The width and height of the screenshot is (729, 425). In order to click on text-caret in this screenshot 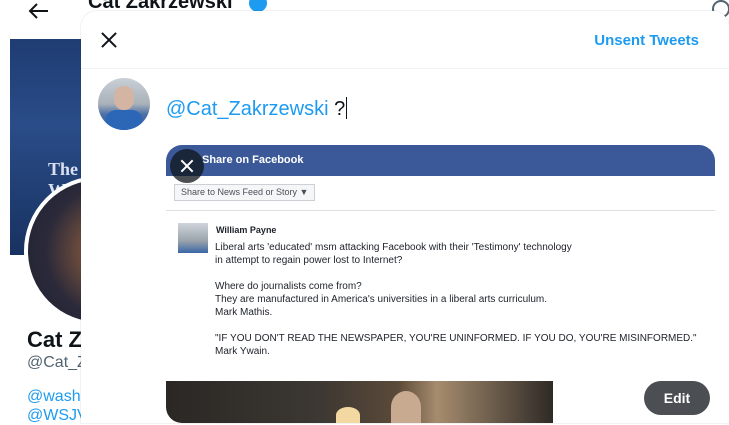, I will do `click(347, 108)`.